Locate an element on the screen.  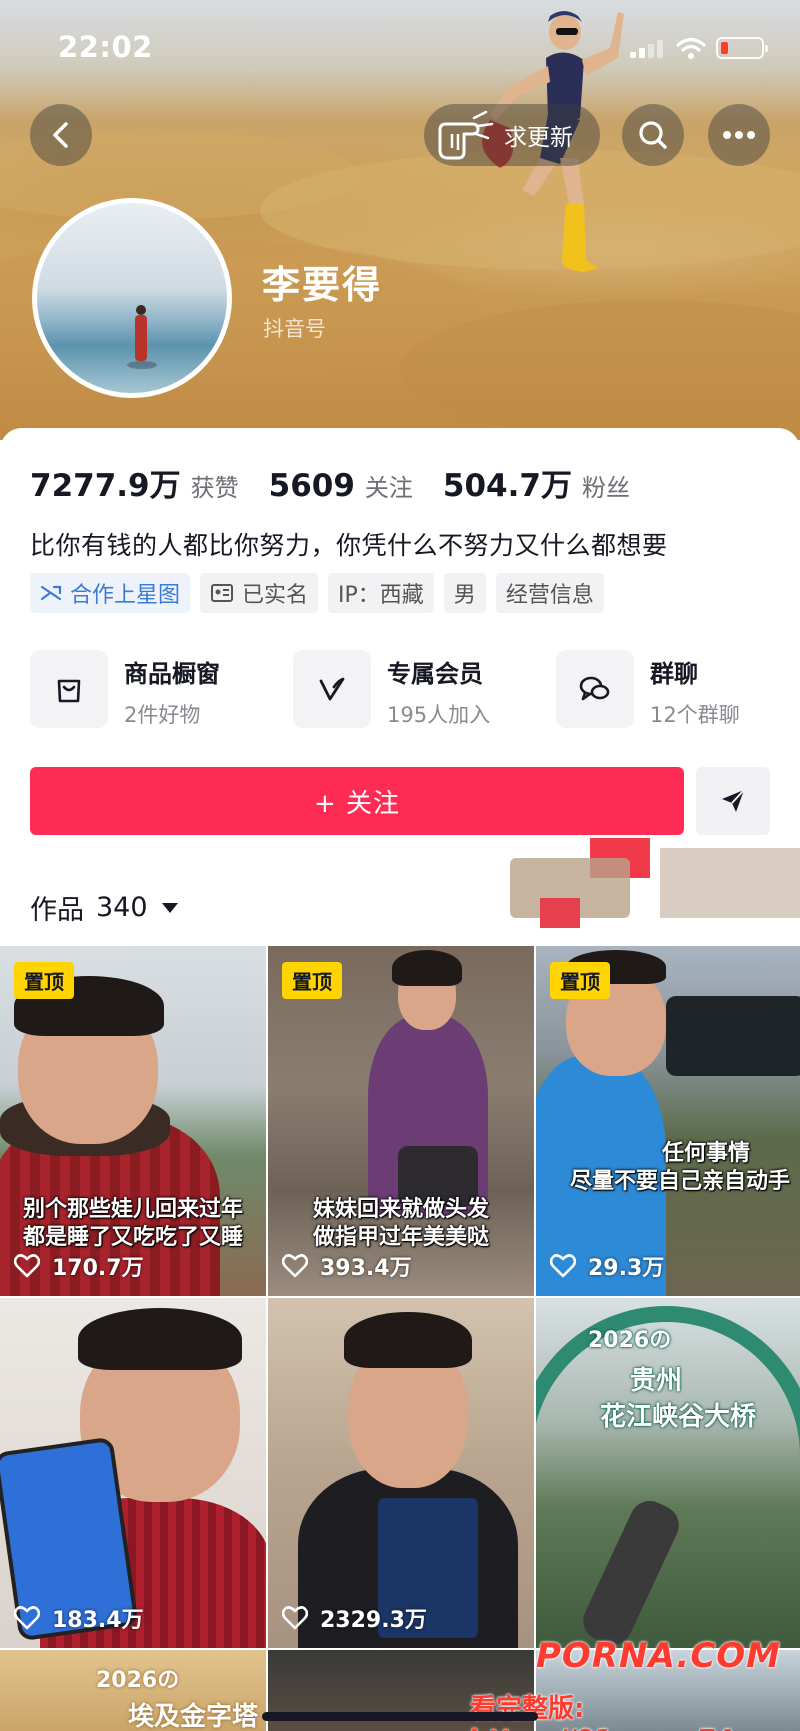
status-bar: 22:02 is located at coordinates (400, 48).